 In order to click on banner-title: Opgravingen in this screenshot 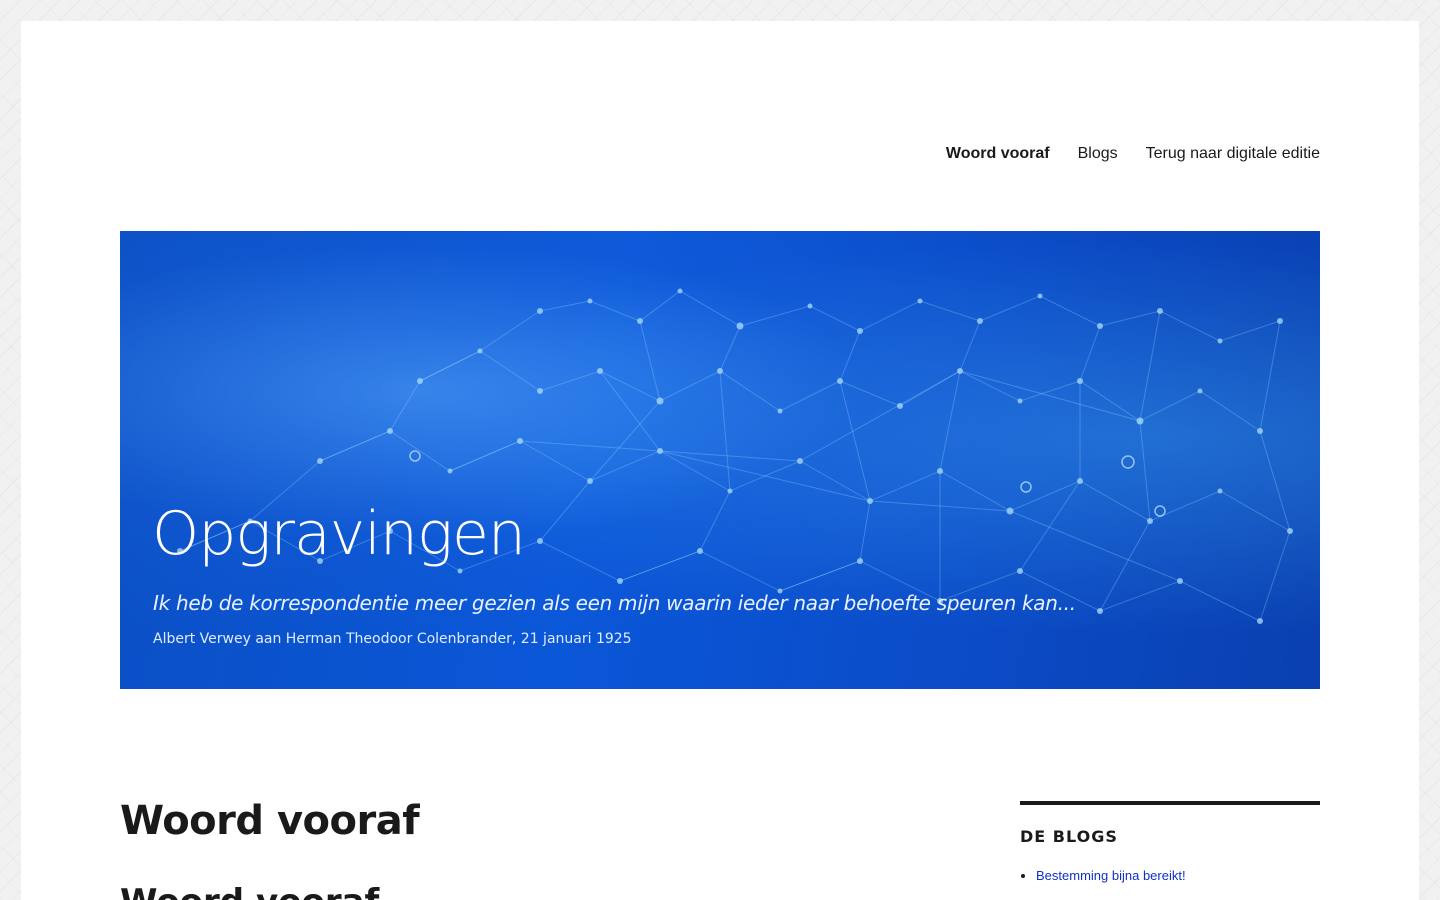, I will do `click(339, 534)`.